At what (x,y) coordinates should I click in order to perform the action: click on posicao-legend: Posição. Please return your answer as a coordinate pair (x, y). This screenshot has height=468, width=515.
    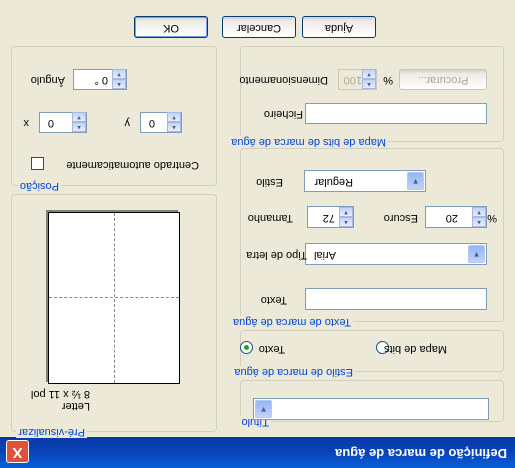
    Looking at the image, I should click on (39, 186).